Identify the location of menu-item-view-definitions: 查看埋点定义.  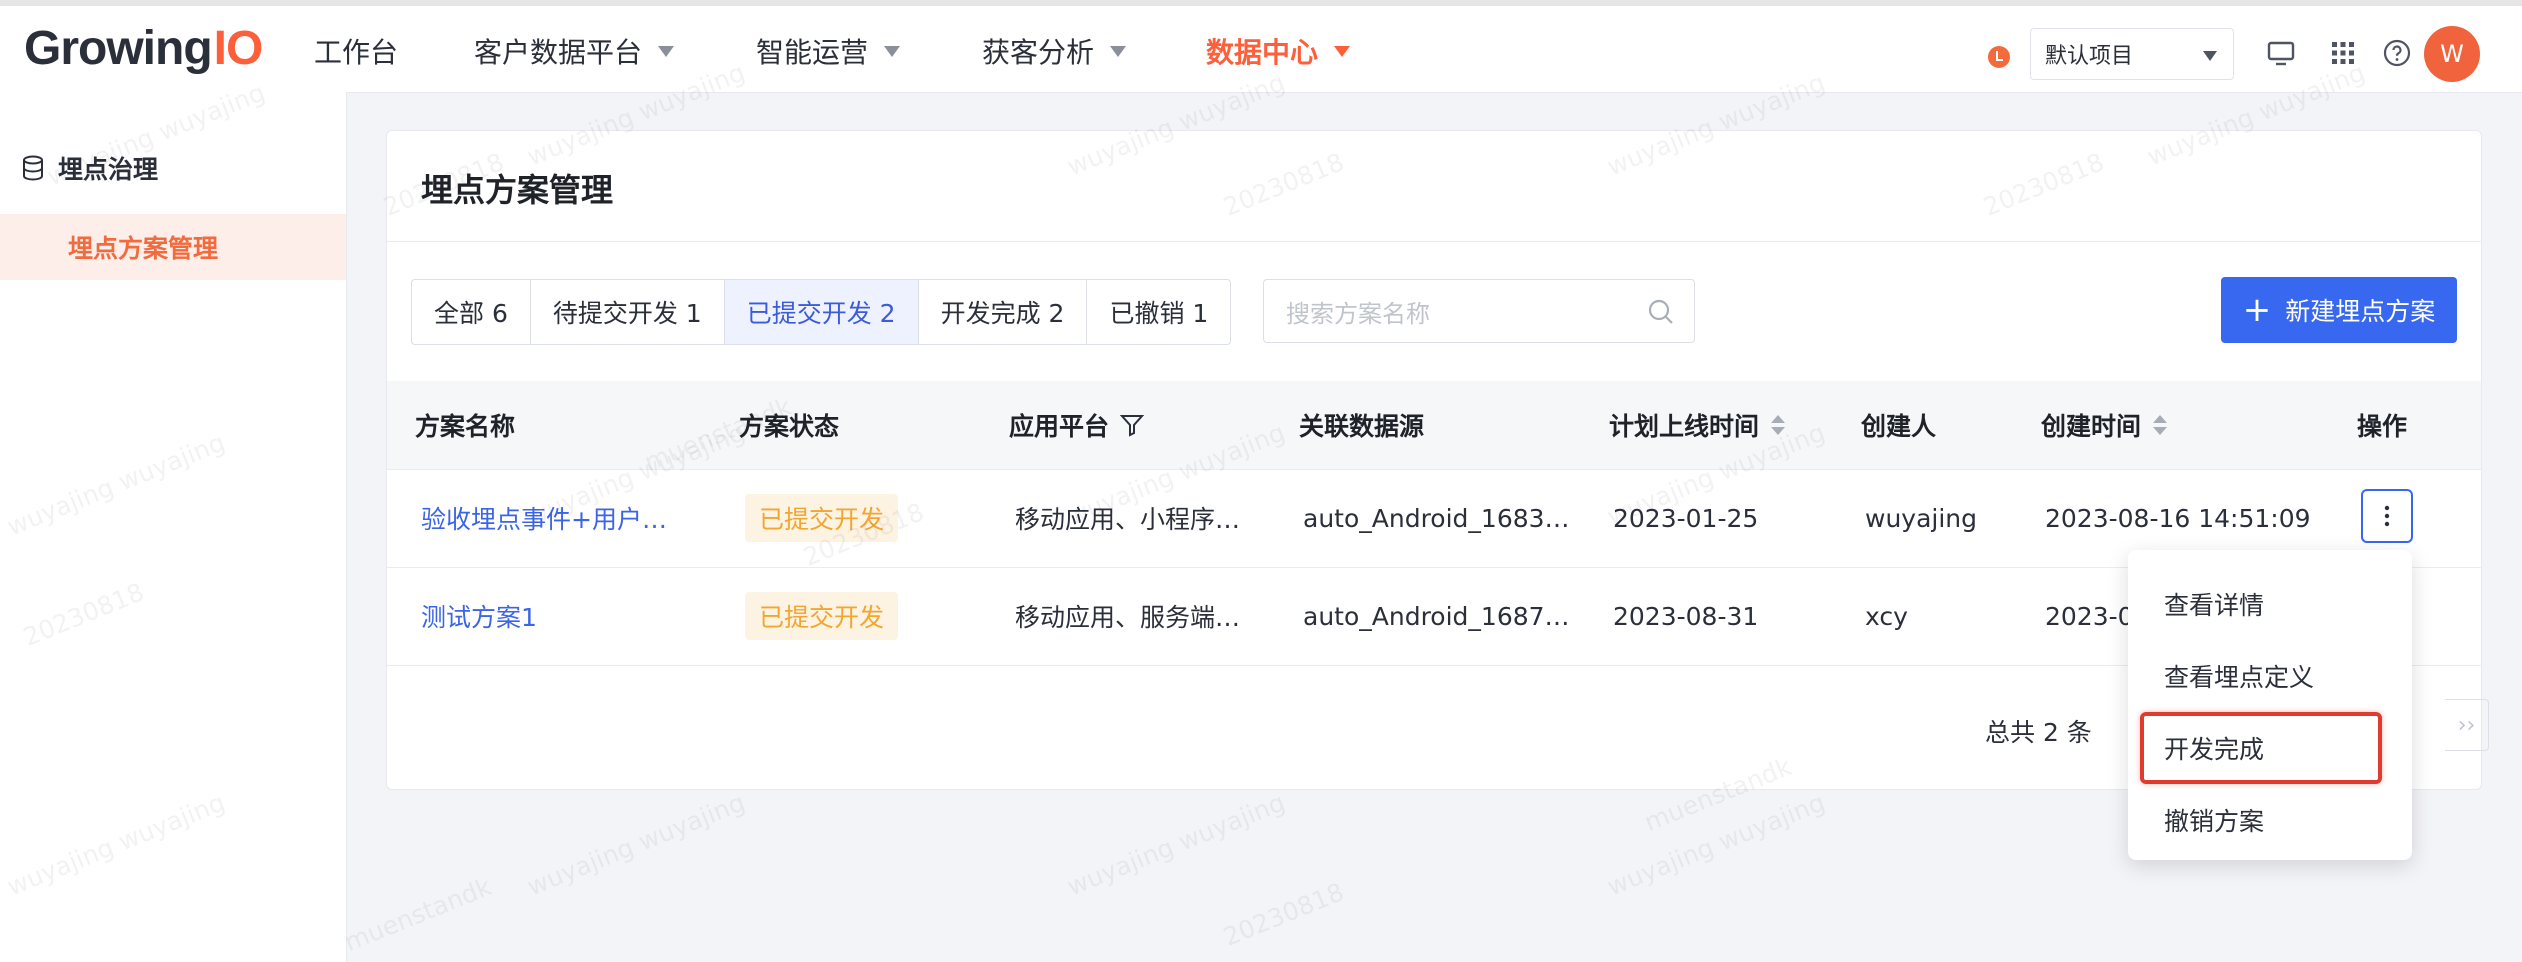
(2270, 676).